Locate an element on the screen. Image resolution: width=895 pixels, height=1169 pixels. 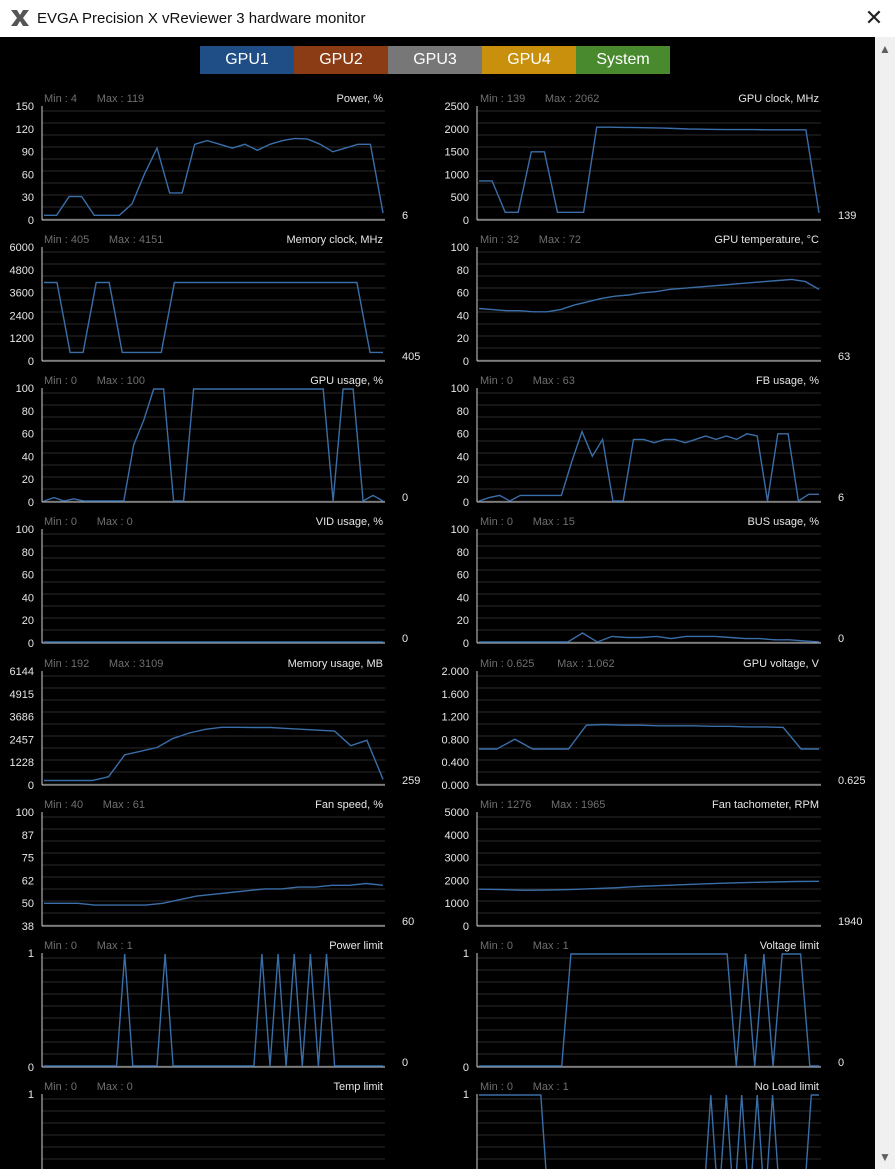
fan-speed-current-value: 60 is located at coordinates (408, 922).